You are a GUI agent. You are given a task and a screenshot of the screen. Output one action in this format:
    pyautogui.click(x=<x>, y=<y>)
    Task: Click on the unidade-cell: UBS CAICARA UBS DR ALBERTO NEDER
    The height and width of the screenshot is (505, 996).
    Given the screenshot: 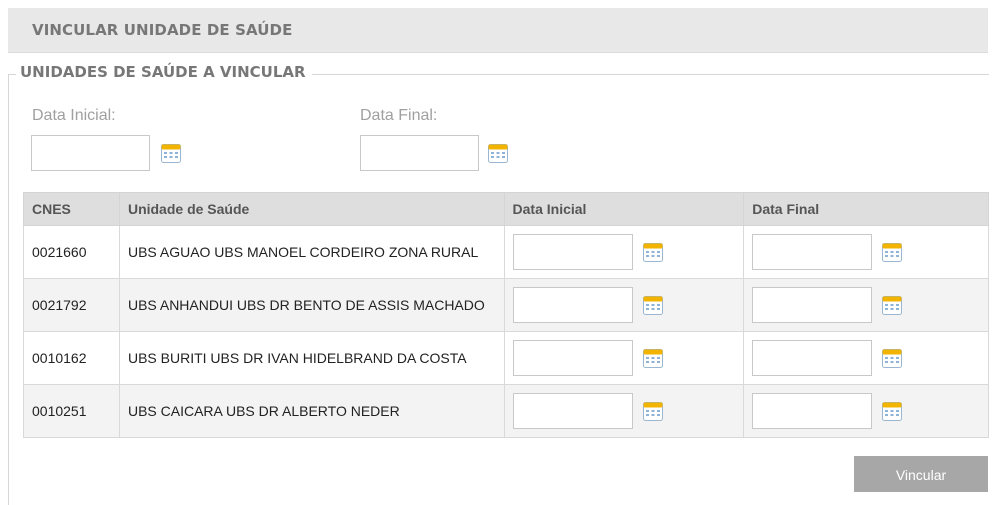 What is the action you would take?
    pyautogui.click(x=311, y=411)
    